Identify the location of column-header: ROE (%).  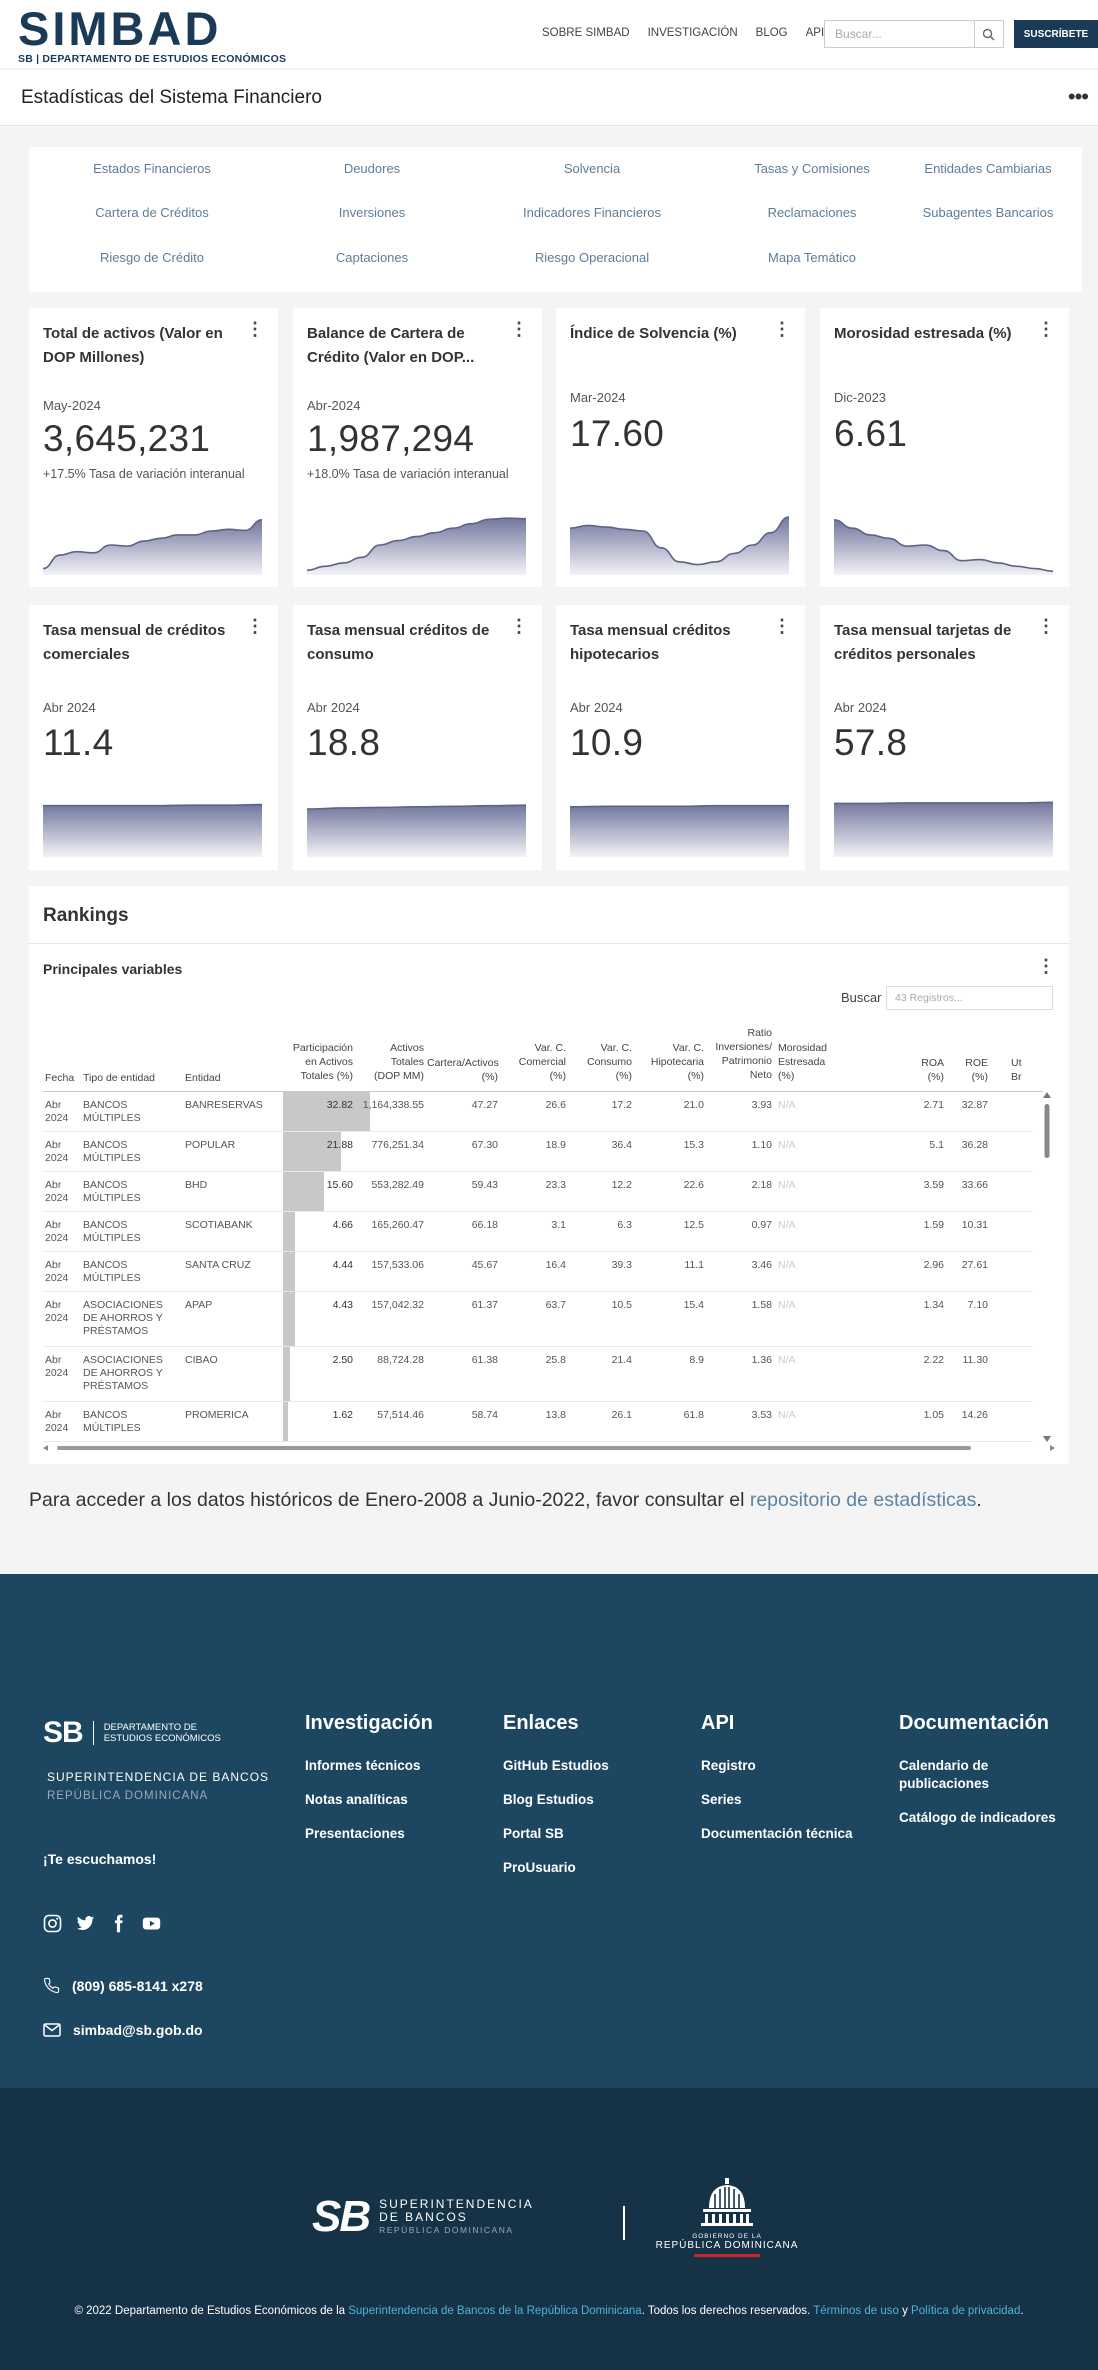
(966, 1070).